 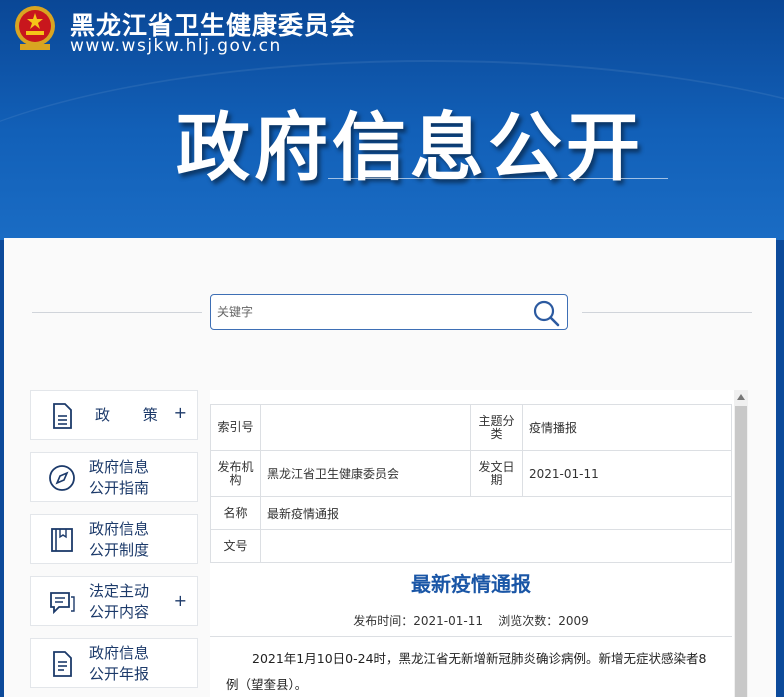 I want to click on label-line: 类, so click(x=496, y=433).